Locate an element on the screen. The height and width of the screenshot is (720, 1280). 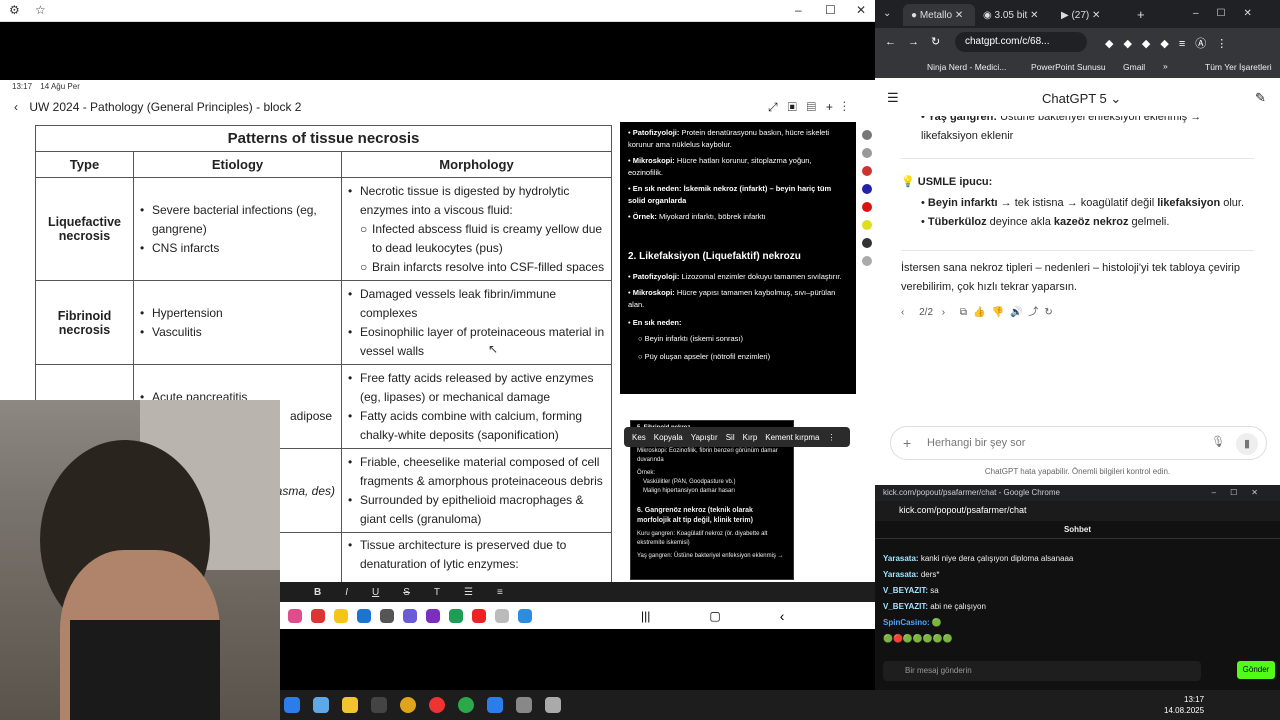
star-icon: ☆ is located at coordinates (40, 10).